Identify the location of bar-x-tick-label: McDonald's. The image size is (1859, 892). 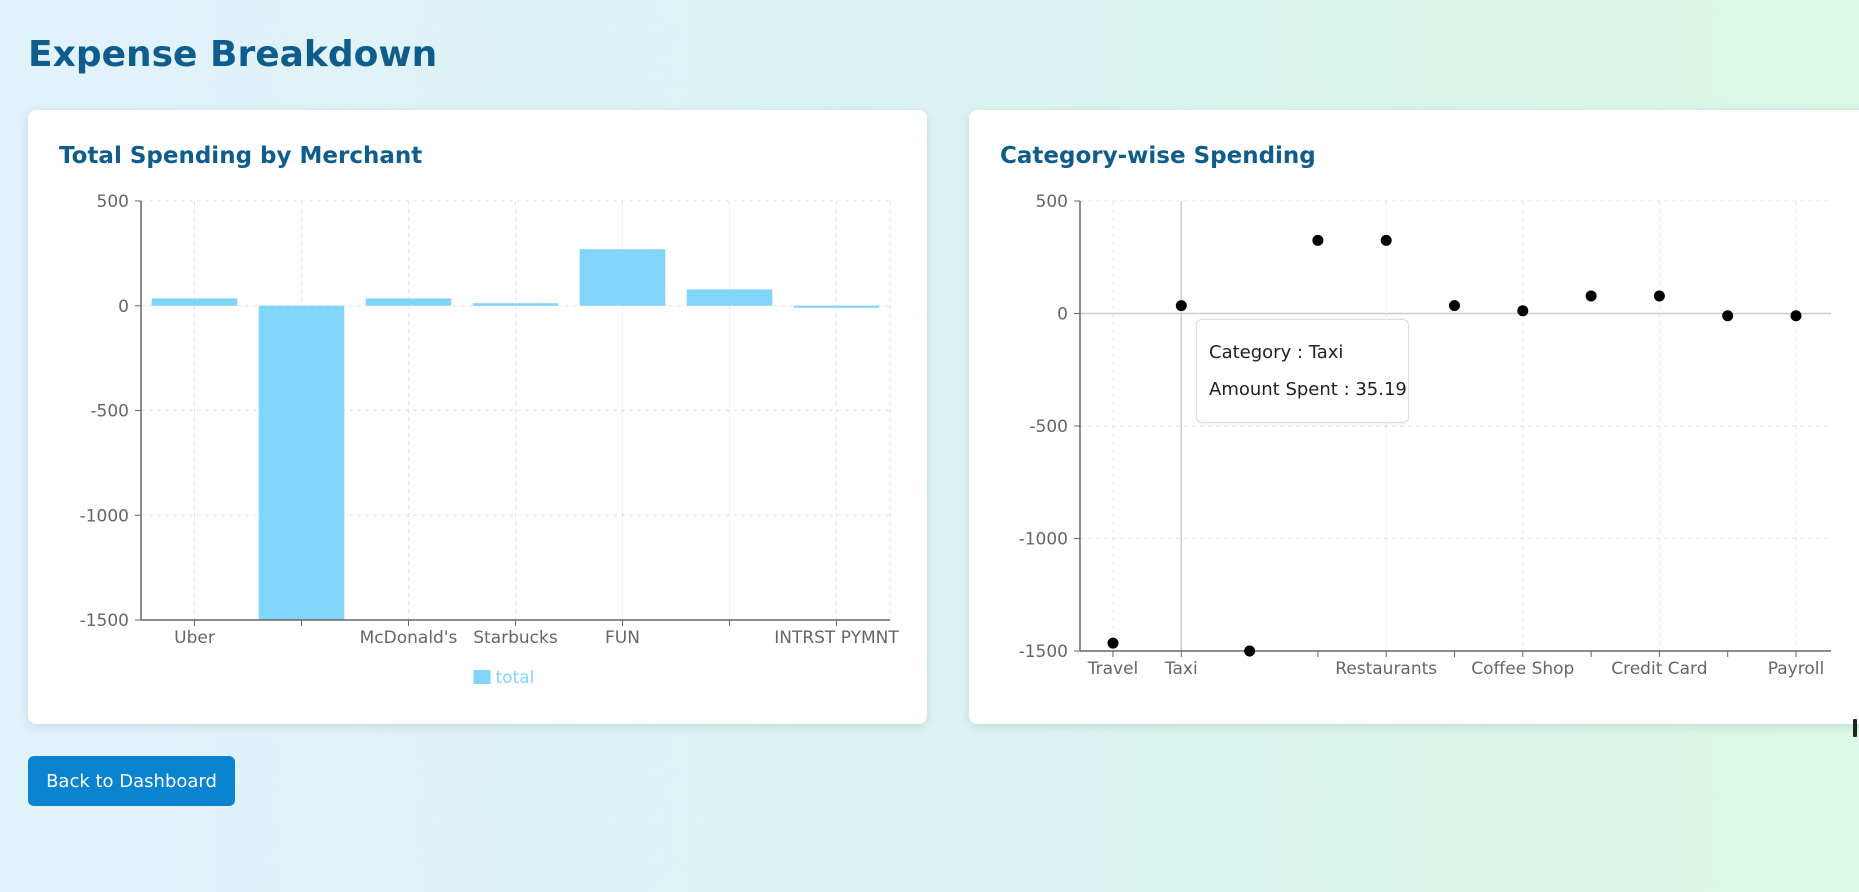
(409, 638).